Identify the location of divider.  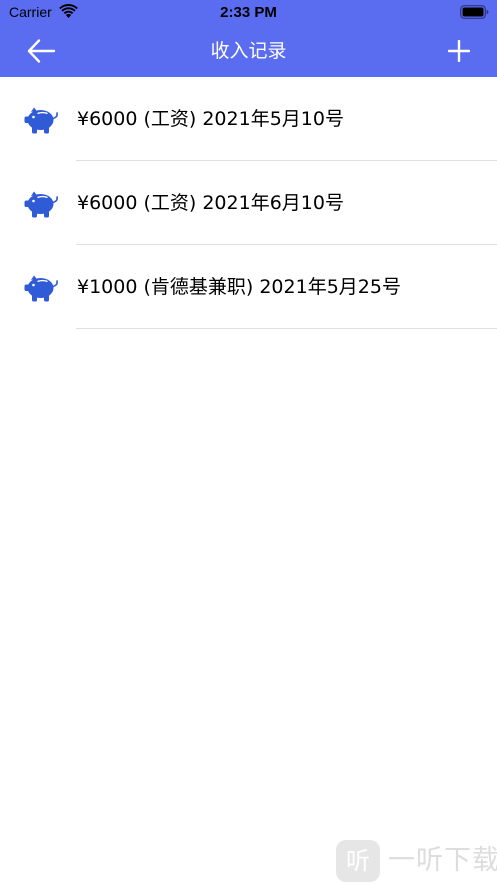
(286, 328).